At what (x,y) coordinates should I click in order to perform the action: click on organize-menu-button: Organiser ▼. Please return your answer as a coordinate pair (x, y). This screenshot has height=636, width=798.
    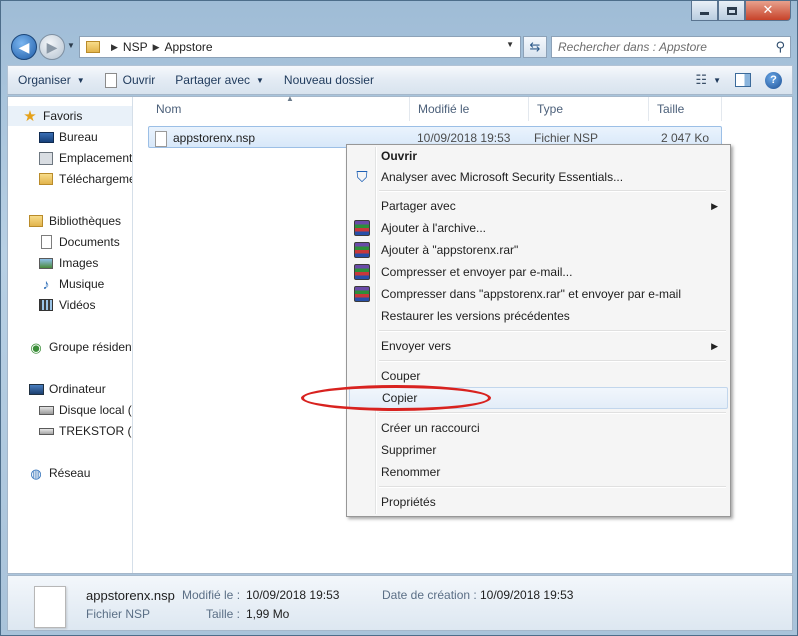
    Looking at the image, I should click on (51, 80).